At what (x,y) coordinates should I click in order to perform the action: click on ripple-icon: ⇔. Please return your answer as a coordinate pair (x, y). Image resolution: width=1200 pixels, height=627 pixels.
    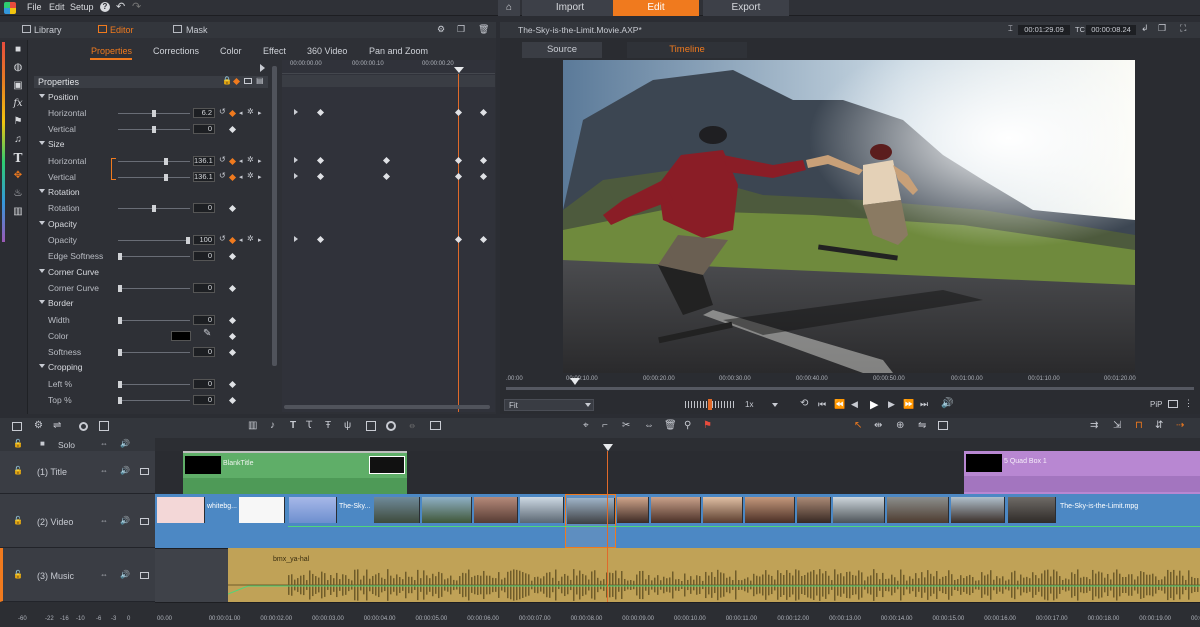
    Looking at the image, I should click on (649, 425).